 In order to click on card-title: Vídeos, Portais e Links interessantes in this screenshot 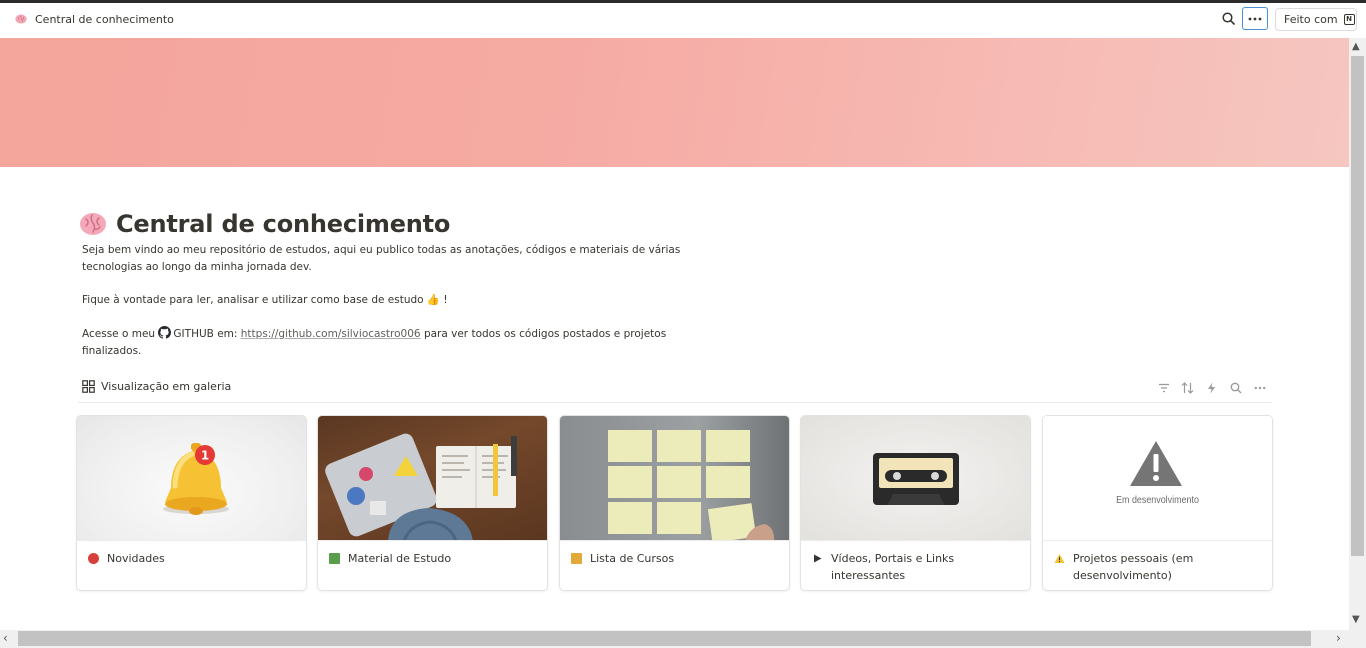, I will do `click(917, 567)`.